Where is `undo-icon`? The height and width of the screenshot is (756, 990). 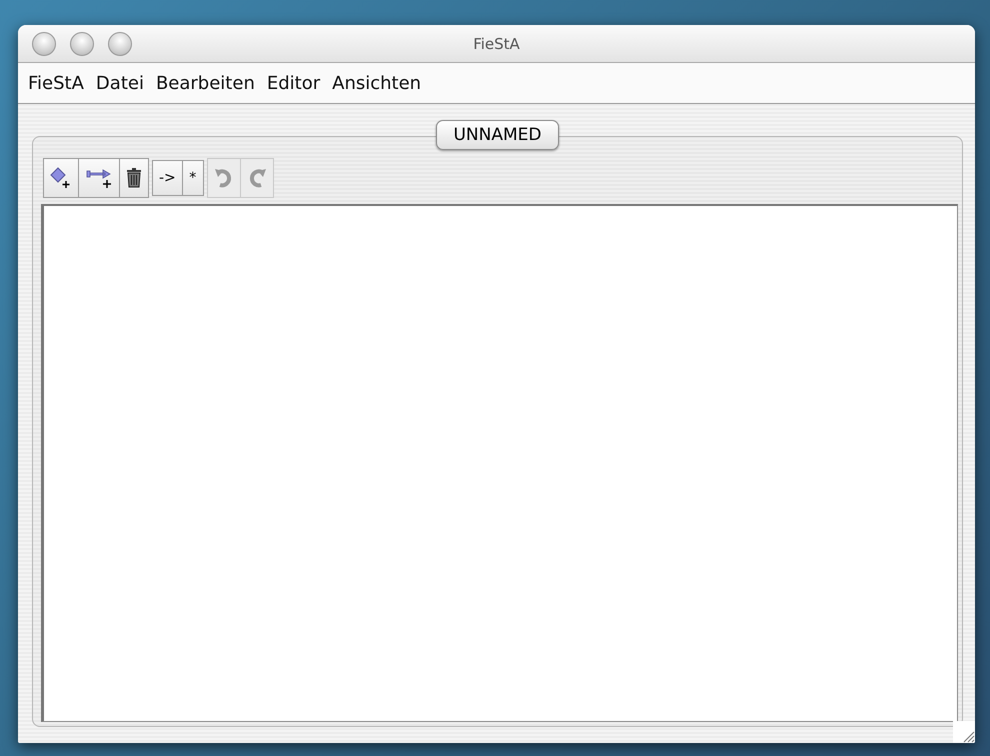
undo-icon is located at coordinates (224, 178).